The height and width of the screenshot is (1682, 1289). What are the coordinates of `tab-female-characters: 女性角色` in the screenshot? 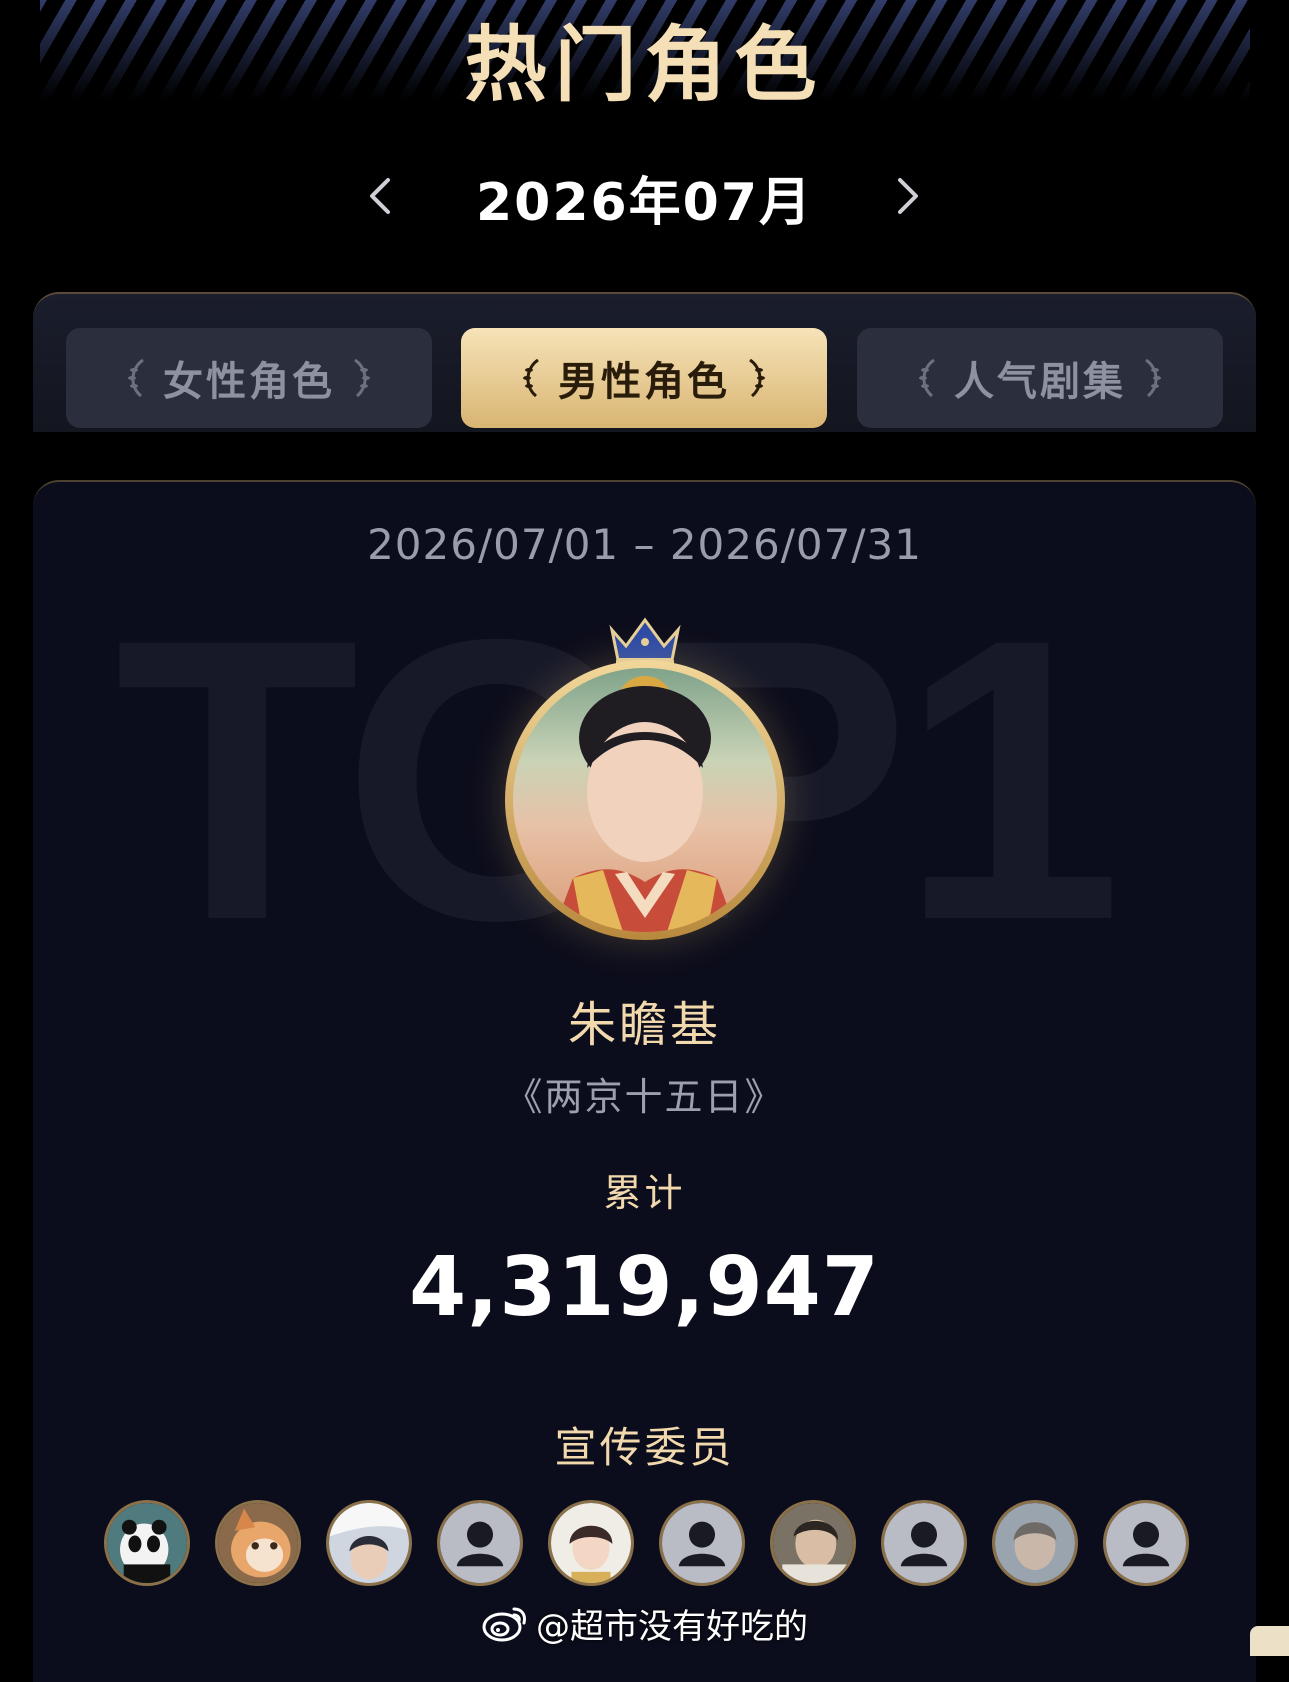 It's located at (249, 378).